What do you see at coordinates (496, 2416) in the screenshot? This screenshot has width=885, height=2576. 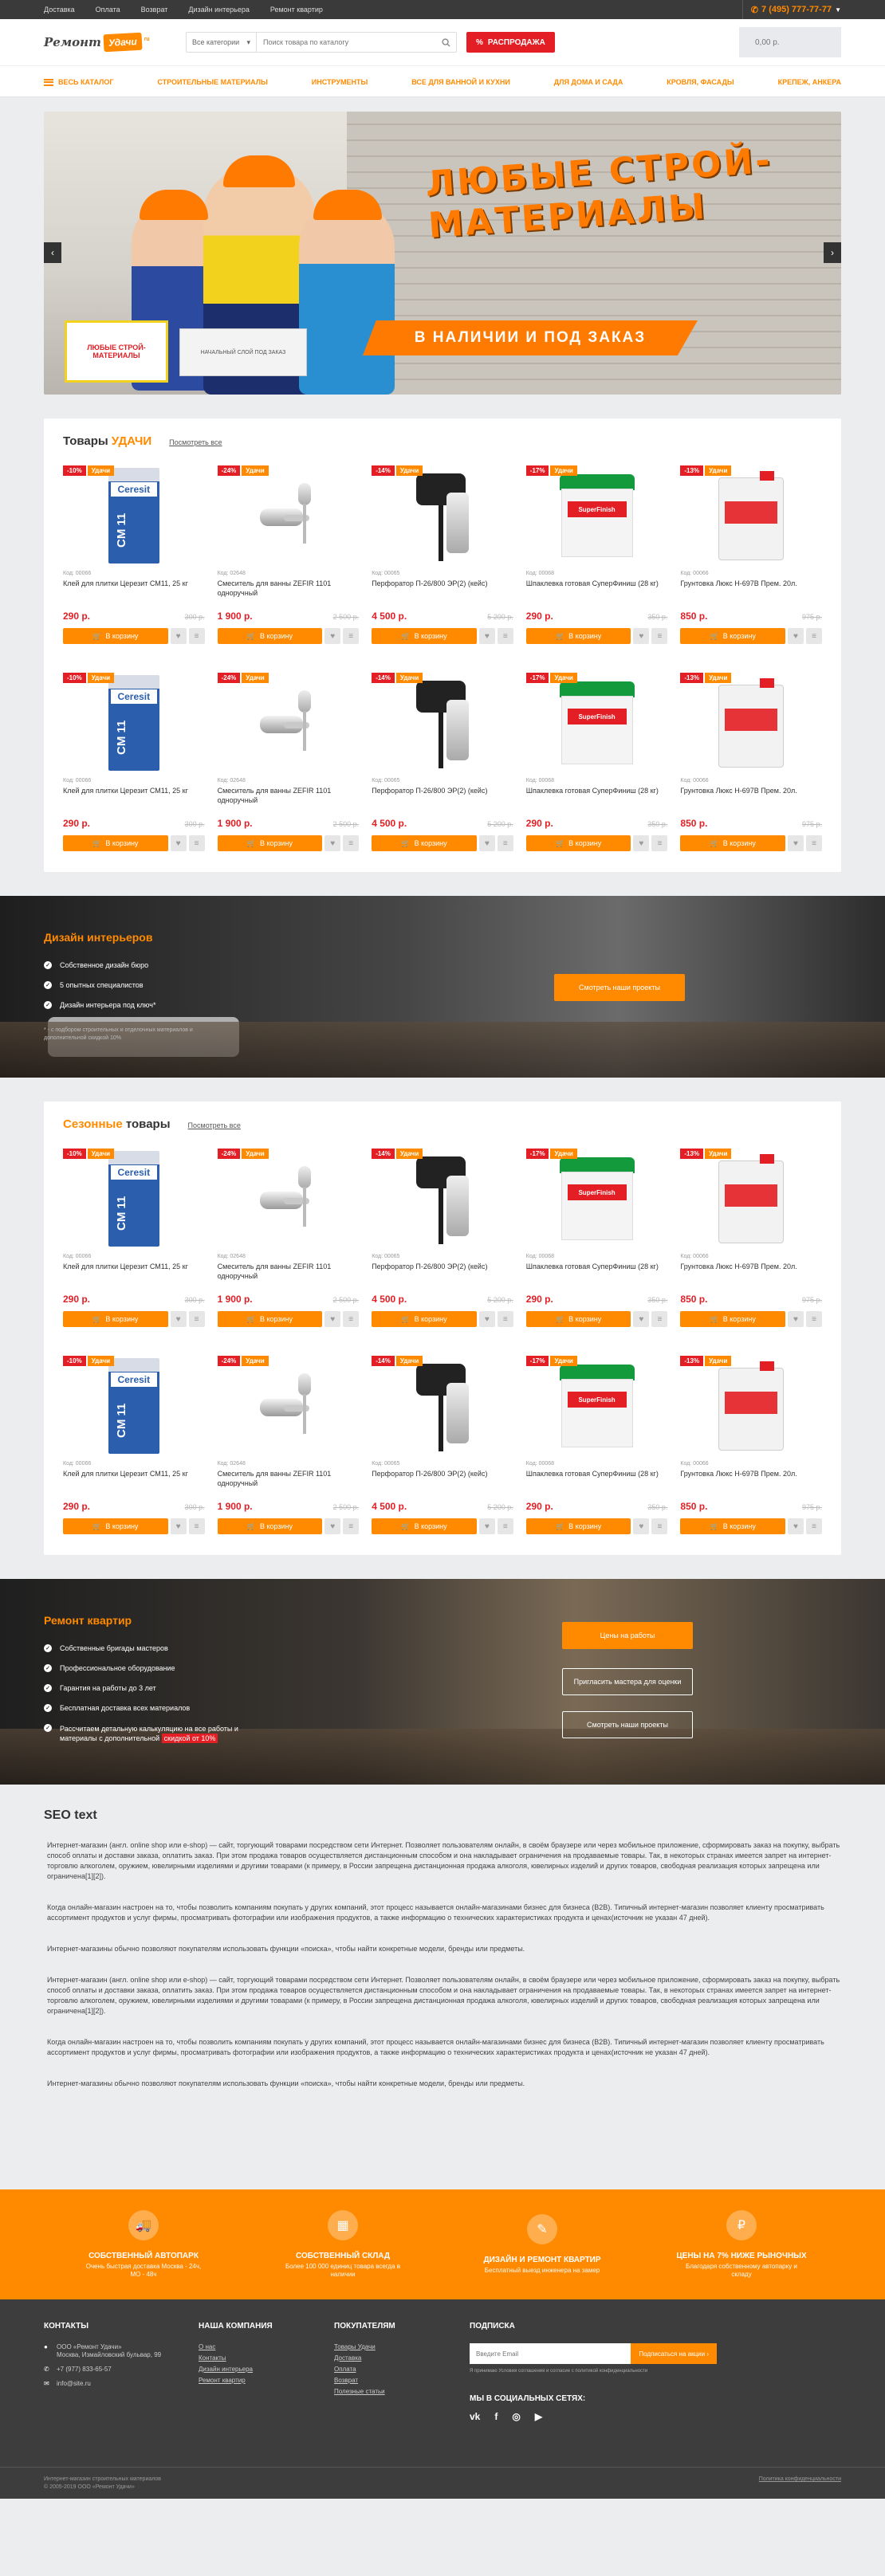 I see `facebook-icon: f` at bounding box center [496, 2416].